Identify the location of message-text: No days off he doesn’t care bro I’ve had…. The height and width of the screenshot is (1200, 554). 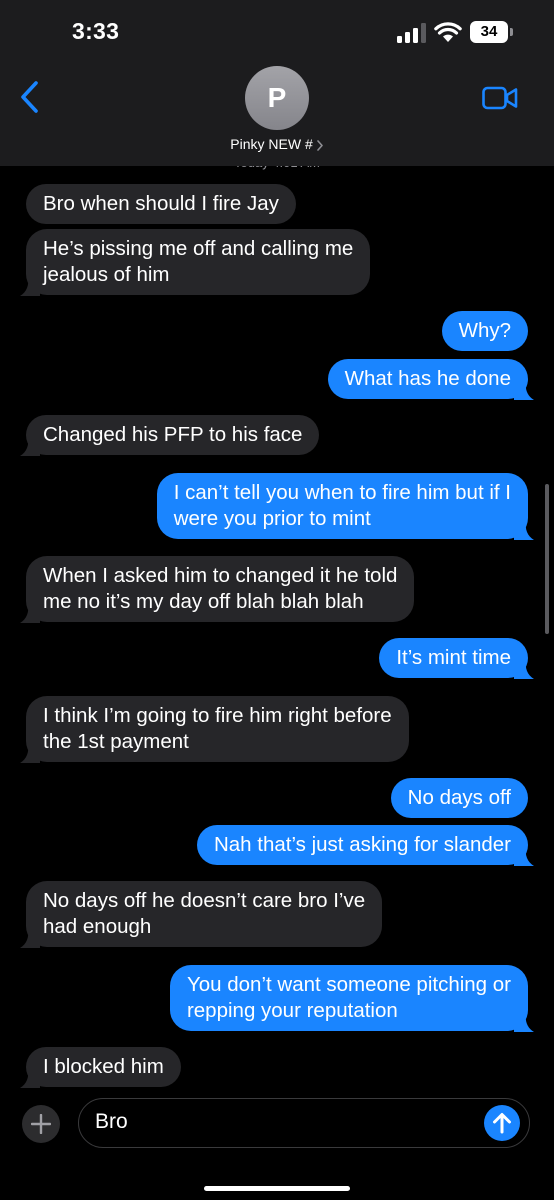
(204, 913).